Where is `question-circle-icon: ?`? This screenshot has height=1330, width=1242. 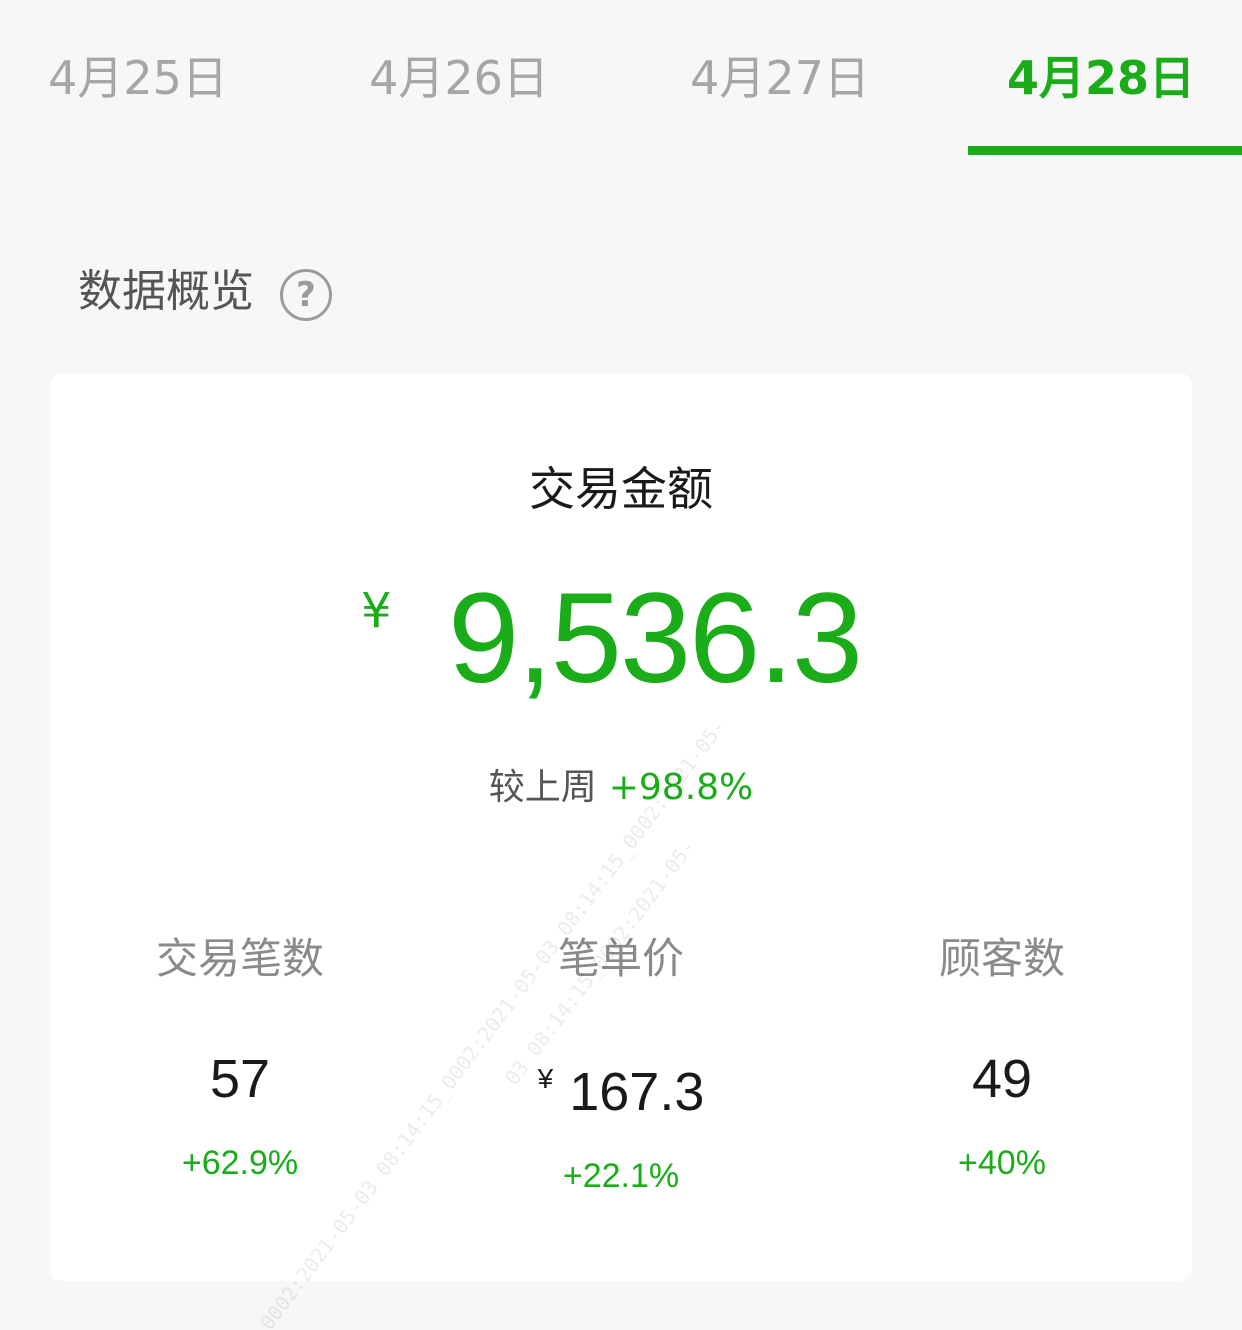
question-circle-icon: ? is located at coordinates (306, 295).